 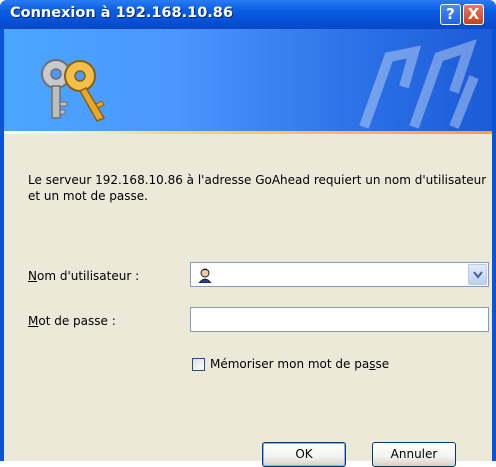 What do you see at coordinates (198, 364) in the screenshot?
I see `remember-password-checkbox` at bounding box center [198, 364].